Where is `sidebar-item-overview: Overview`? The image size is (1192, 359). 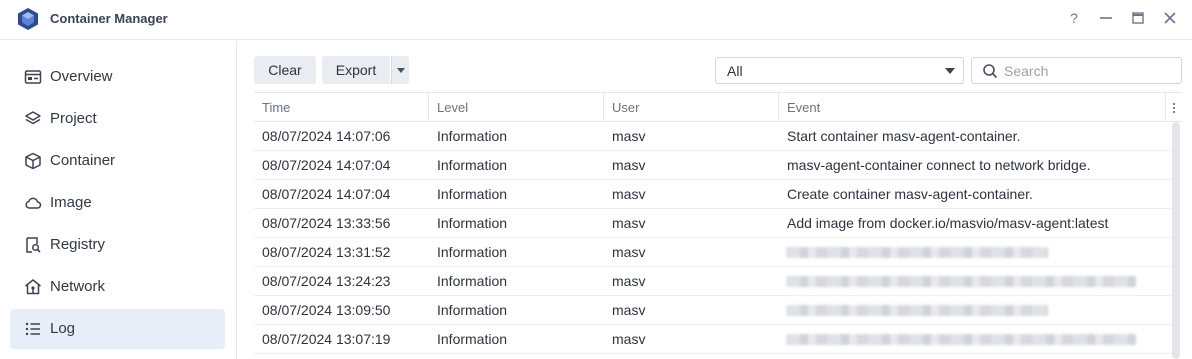
sidebar-item-overview: Overview is located at coordinates (117, 77).